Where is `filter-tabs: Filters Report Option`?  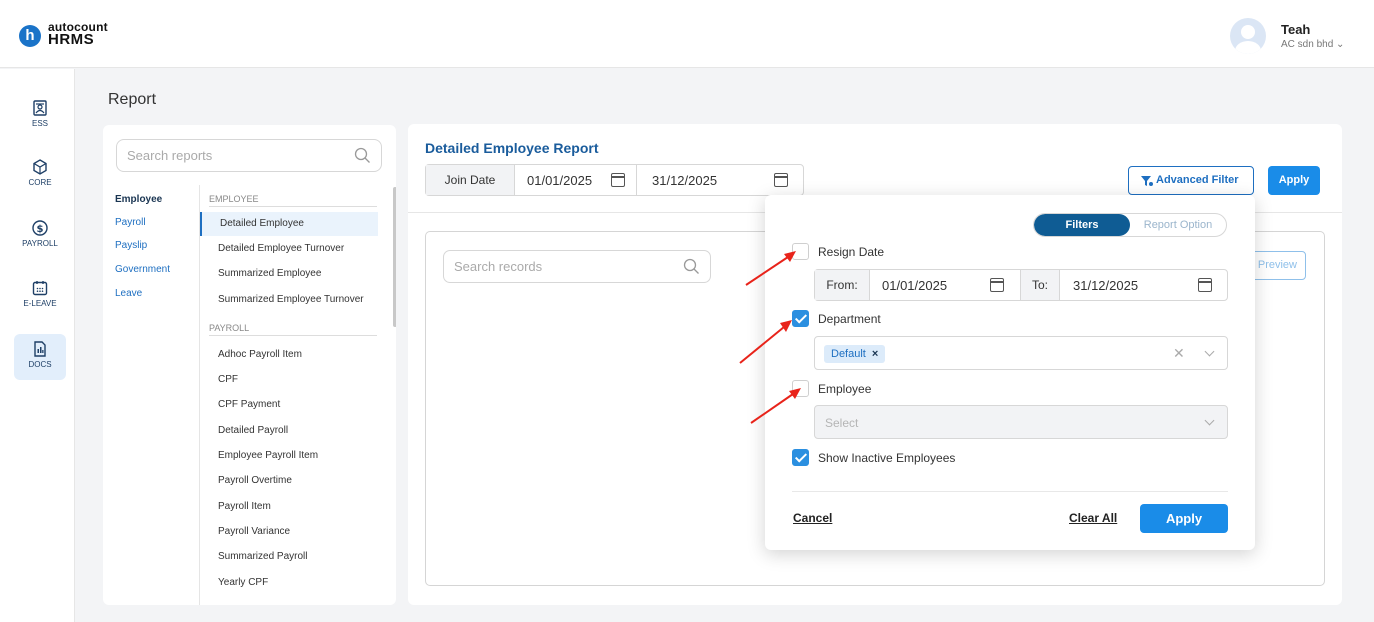
filter-tabs: Filters Report Option is located at coordinates (1130, 225).